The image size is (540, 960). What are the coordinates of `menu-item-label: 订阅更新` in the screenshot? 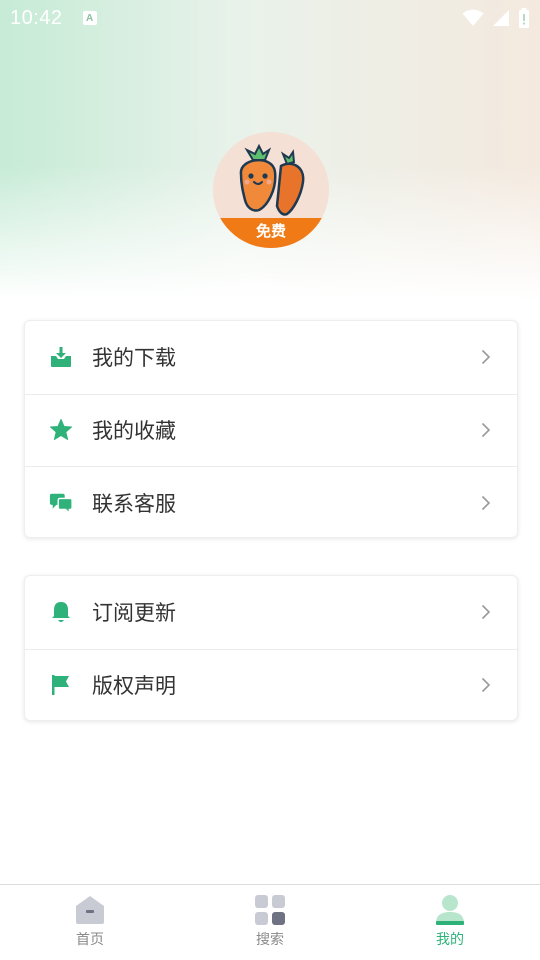 It's located at (134, 613).